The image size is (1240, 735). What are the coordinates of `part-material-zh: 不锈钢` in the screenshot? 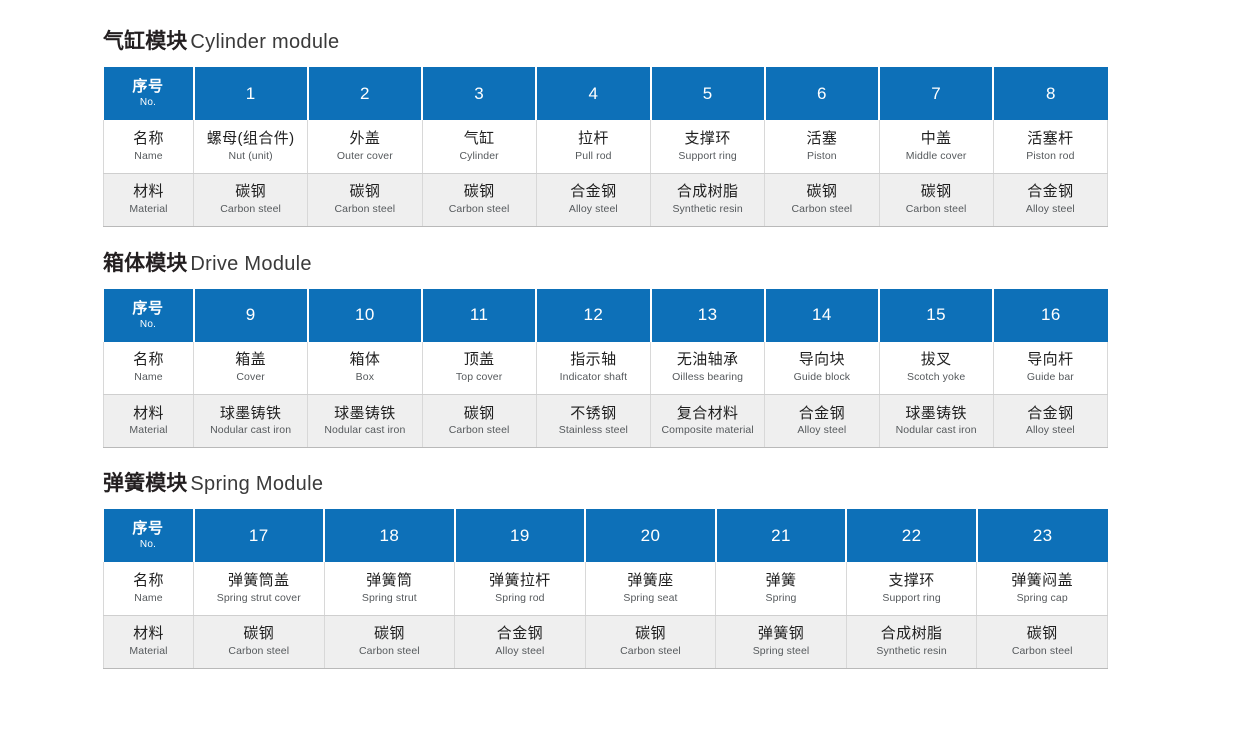 It's located at (593, 413).